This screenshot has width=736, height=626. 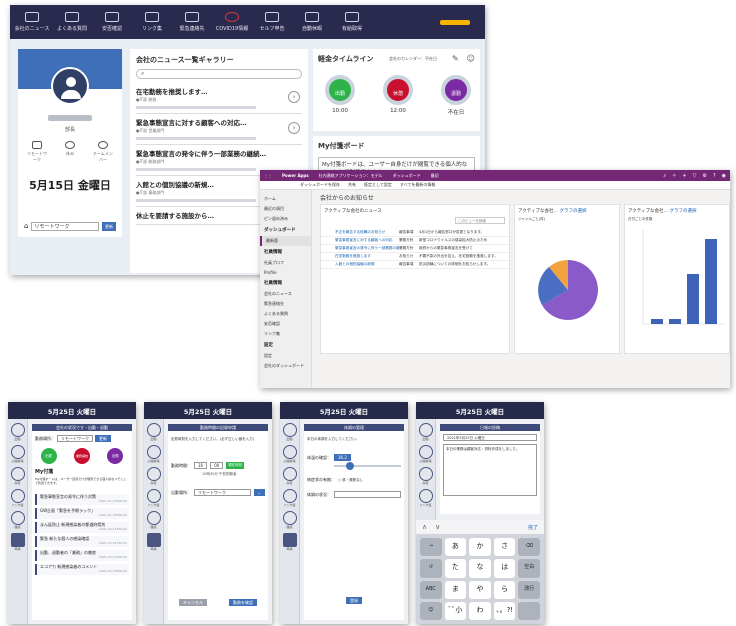 I want to click on nav-company-dashboard: 会社のダッシュボード, so click(x=285, y=366).